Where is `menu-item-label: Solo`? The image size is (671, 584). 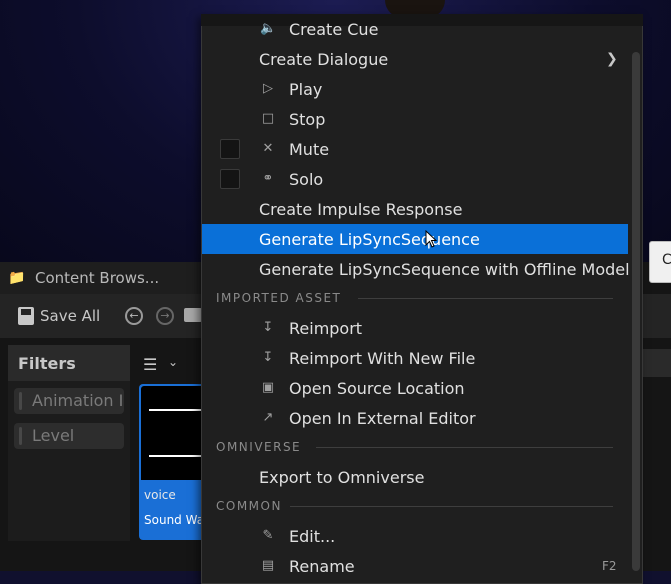 menu-item-label: Solo is located at coordinates (306, 179).